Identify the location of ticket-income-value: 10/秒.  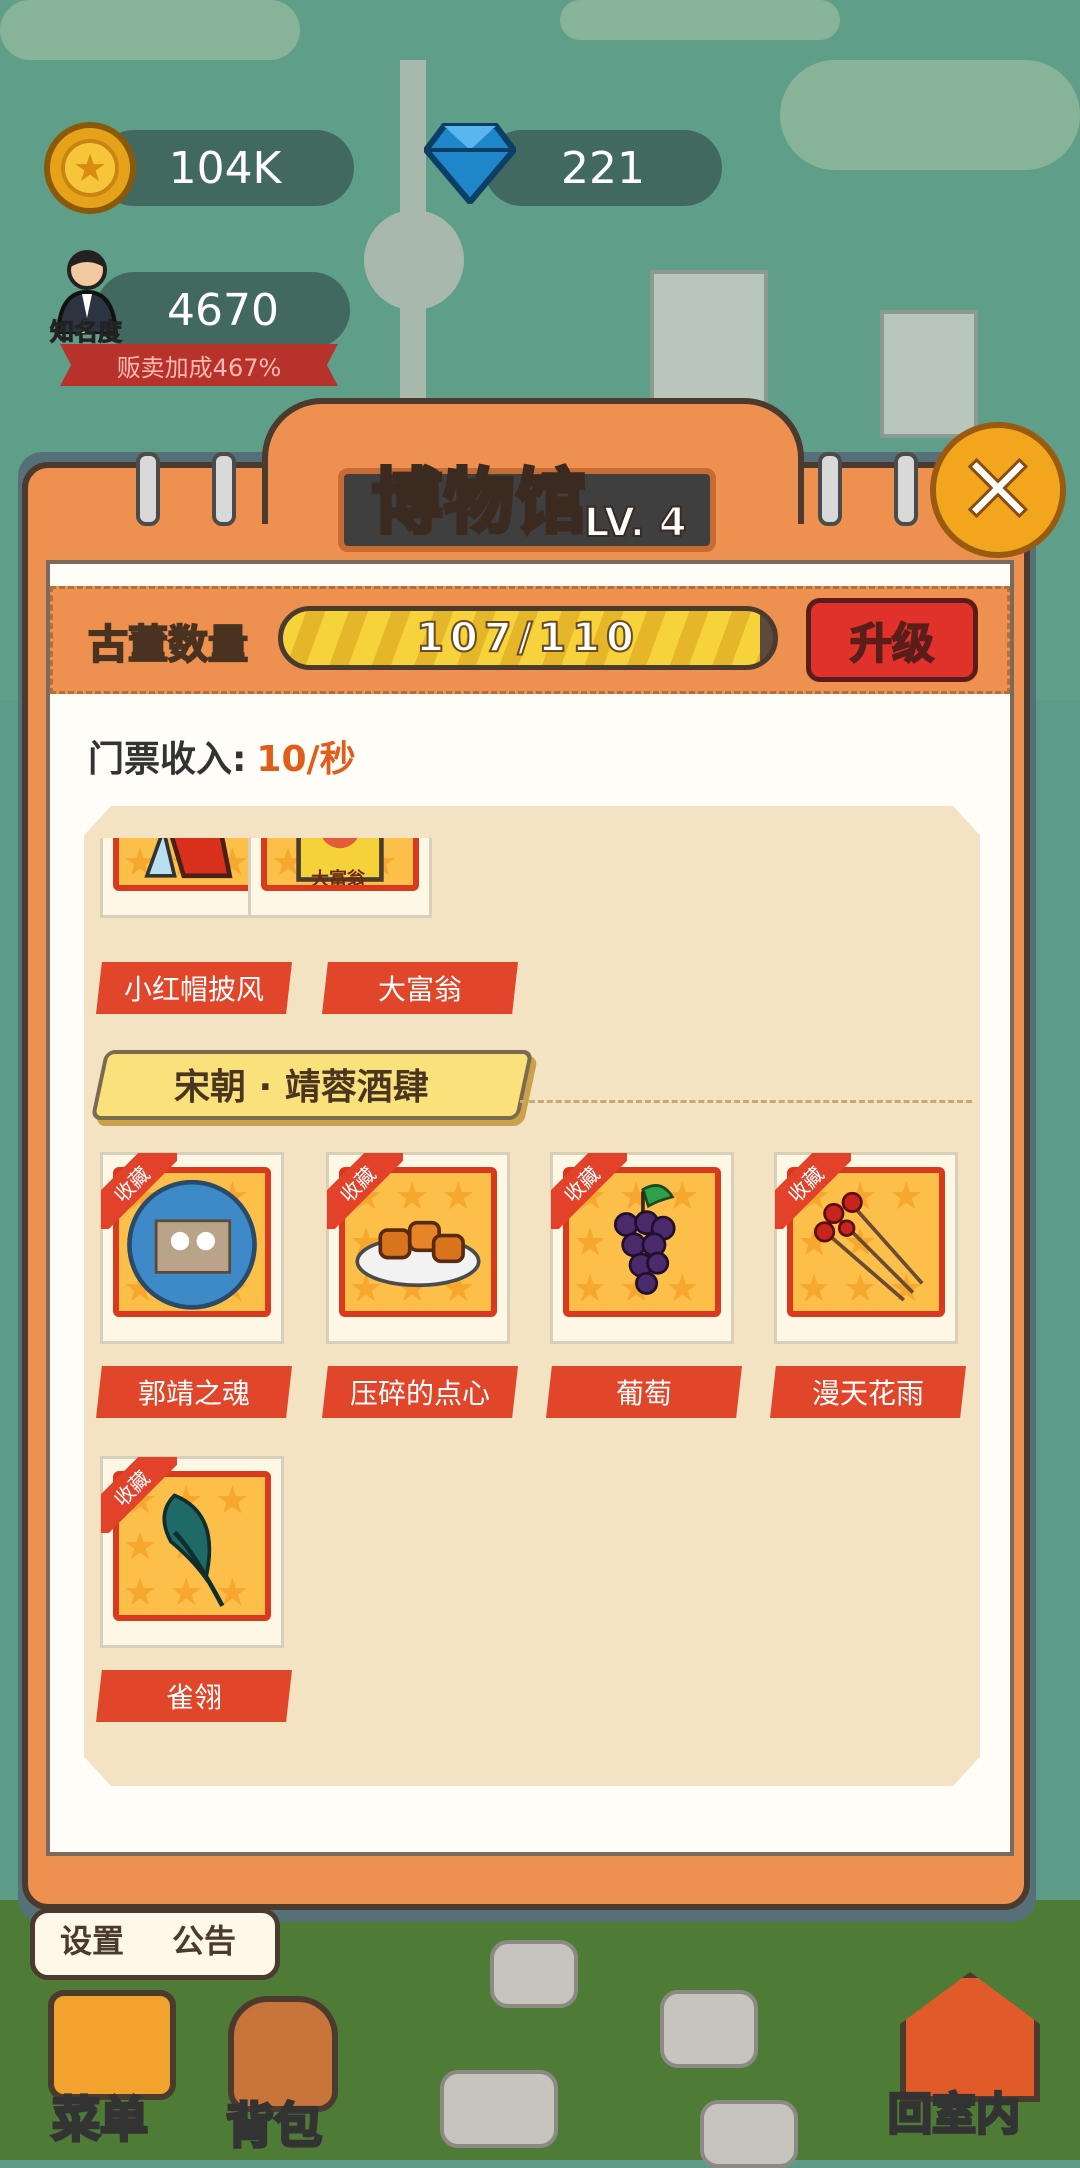
(306, 759).